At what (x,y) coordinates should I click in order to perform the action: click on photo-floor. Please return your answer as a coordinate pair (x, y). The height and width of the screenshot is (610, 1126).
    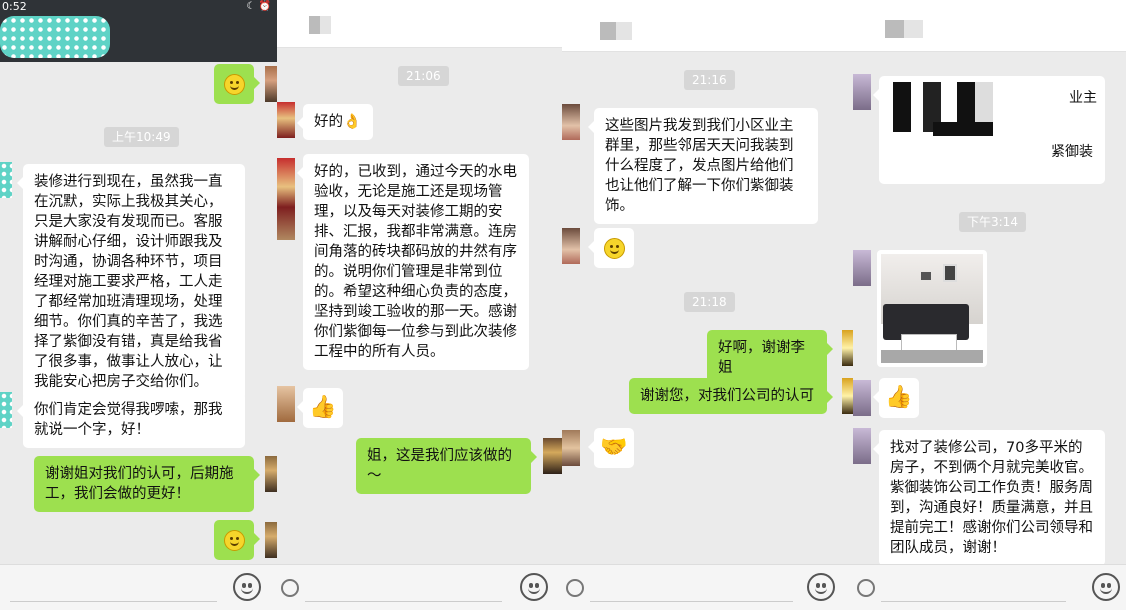
    Looking at the image, I should click on (932, 356).